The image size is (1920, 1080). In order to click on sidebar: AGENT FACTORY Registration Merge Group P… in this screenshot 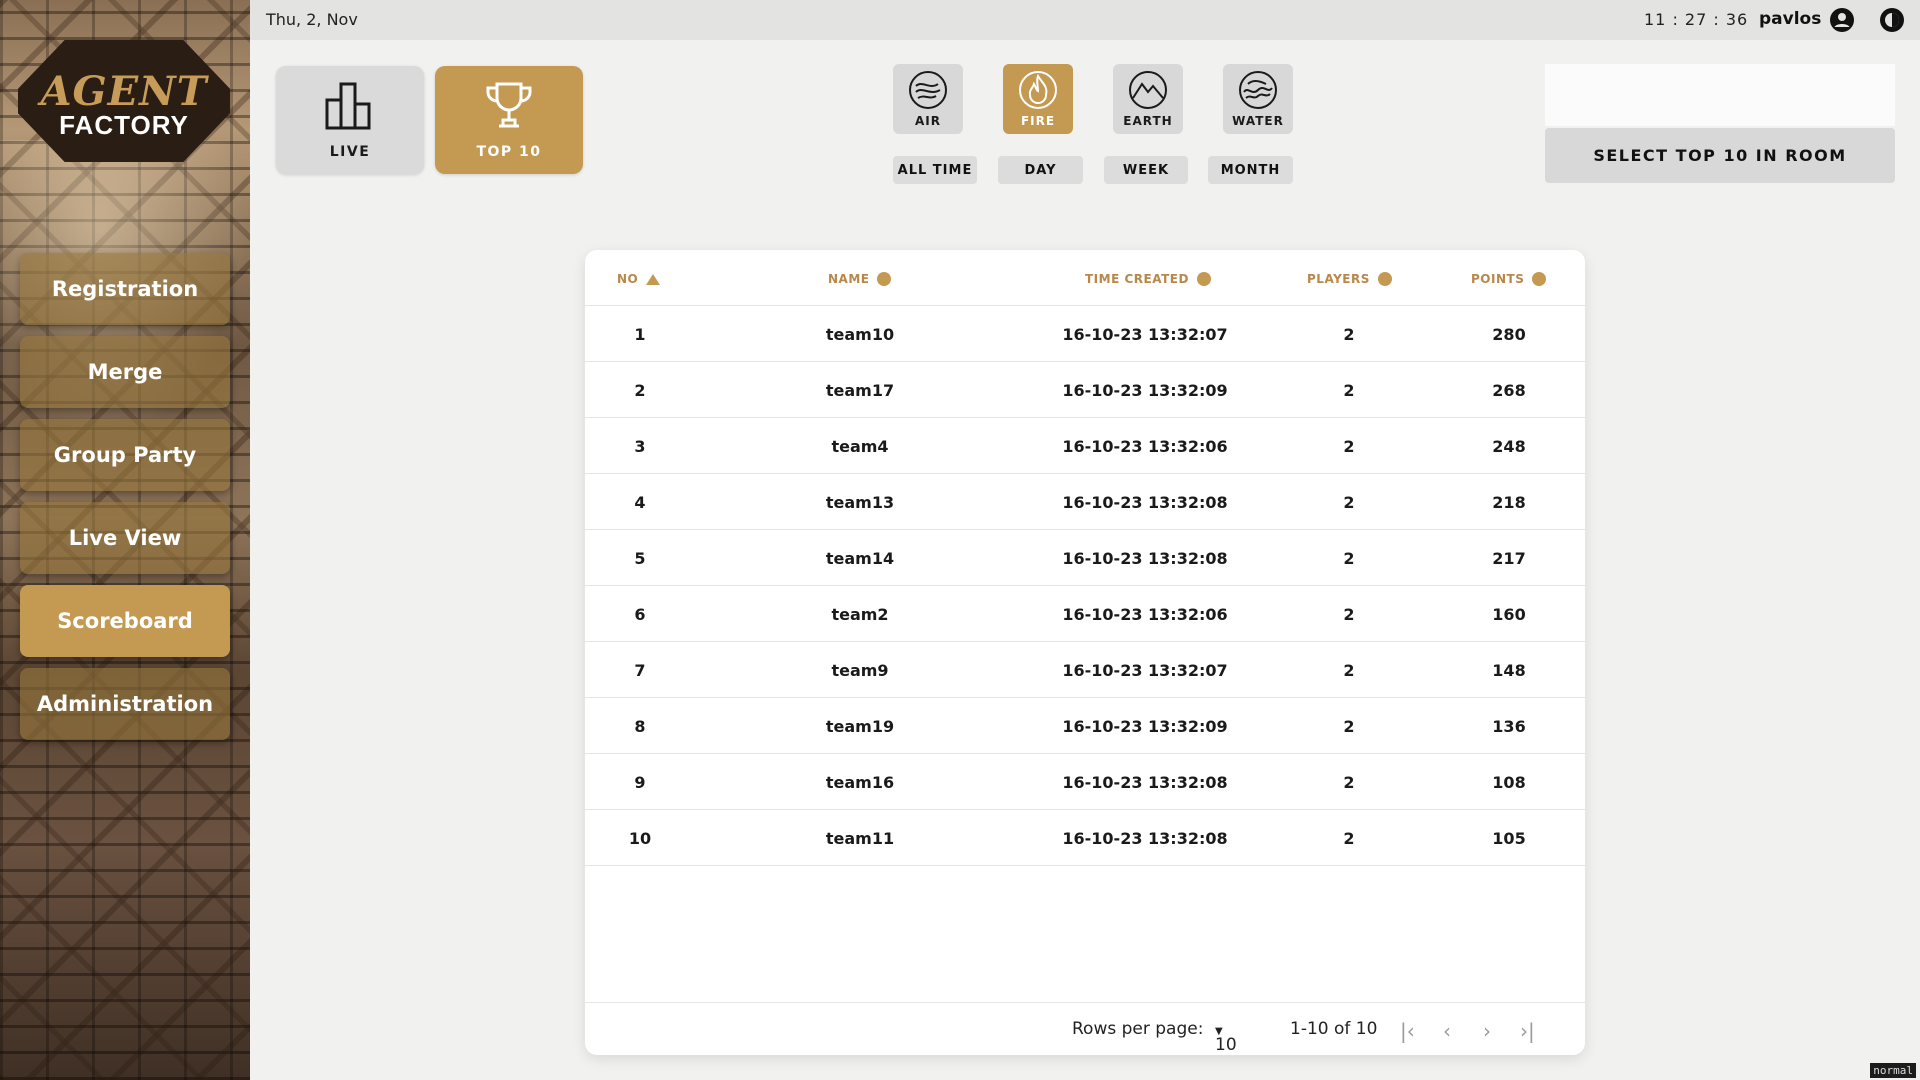, I will do `click(125, 540)`.